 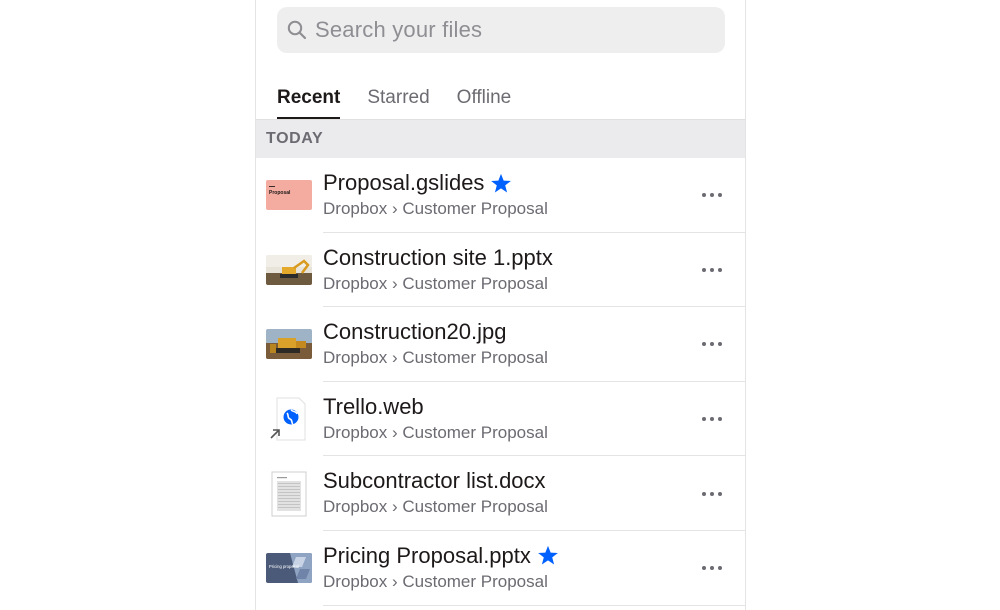 I want to click on search-input: Search your files, so click(x=501, y=30).